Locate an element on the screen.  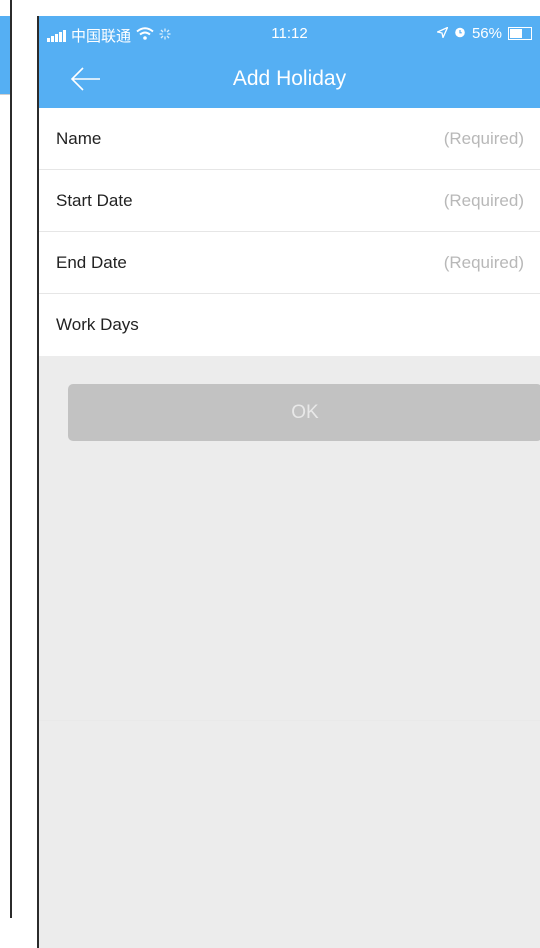
start-date-label: Start Date is located at coordinates (94, 200).